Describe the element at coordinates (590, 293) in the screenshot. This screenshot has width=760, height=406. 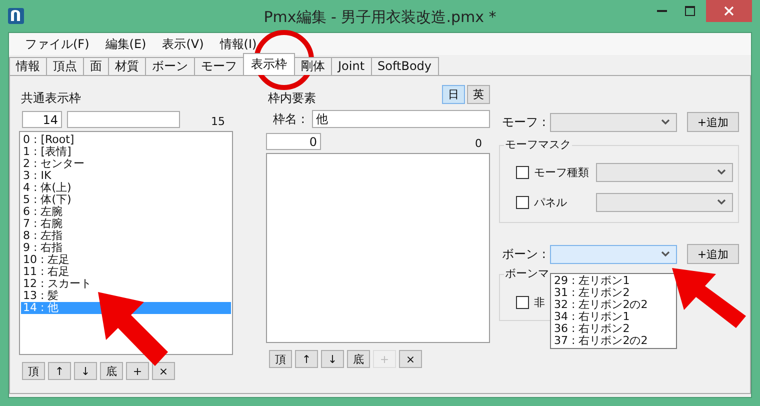
I see `dropdown-option: 31 : 左リボン2` at that location.